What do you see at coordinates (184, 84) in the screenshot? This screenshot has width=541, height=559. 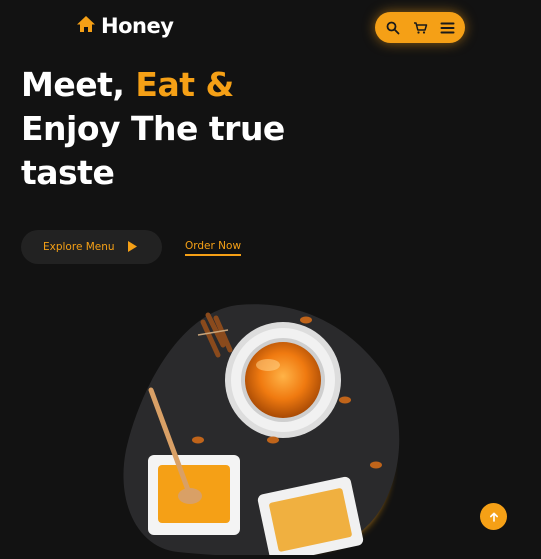 I see `hero-accent: Eat &` at bounding box center [184, 84].